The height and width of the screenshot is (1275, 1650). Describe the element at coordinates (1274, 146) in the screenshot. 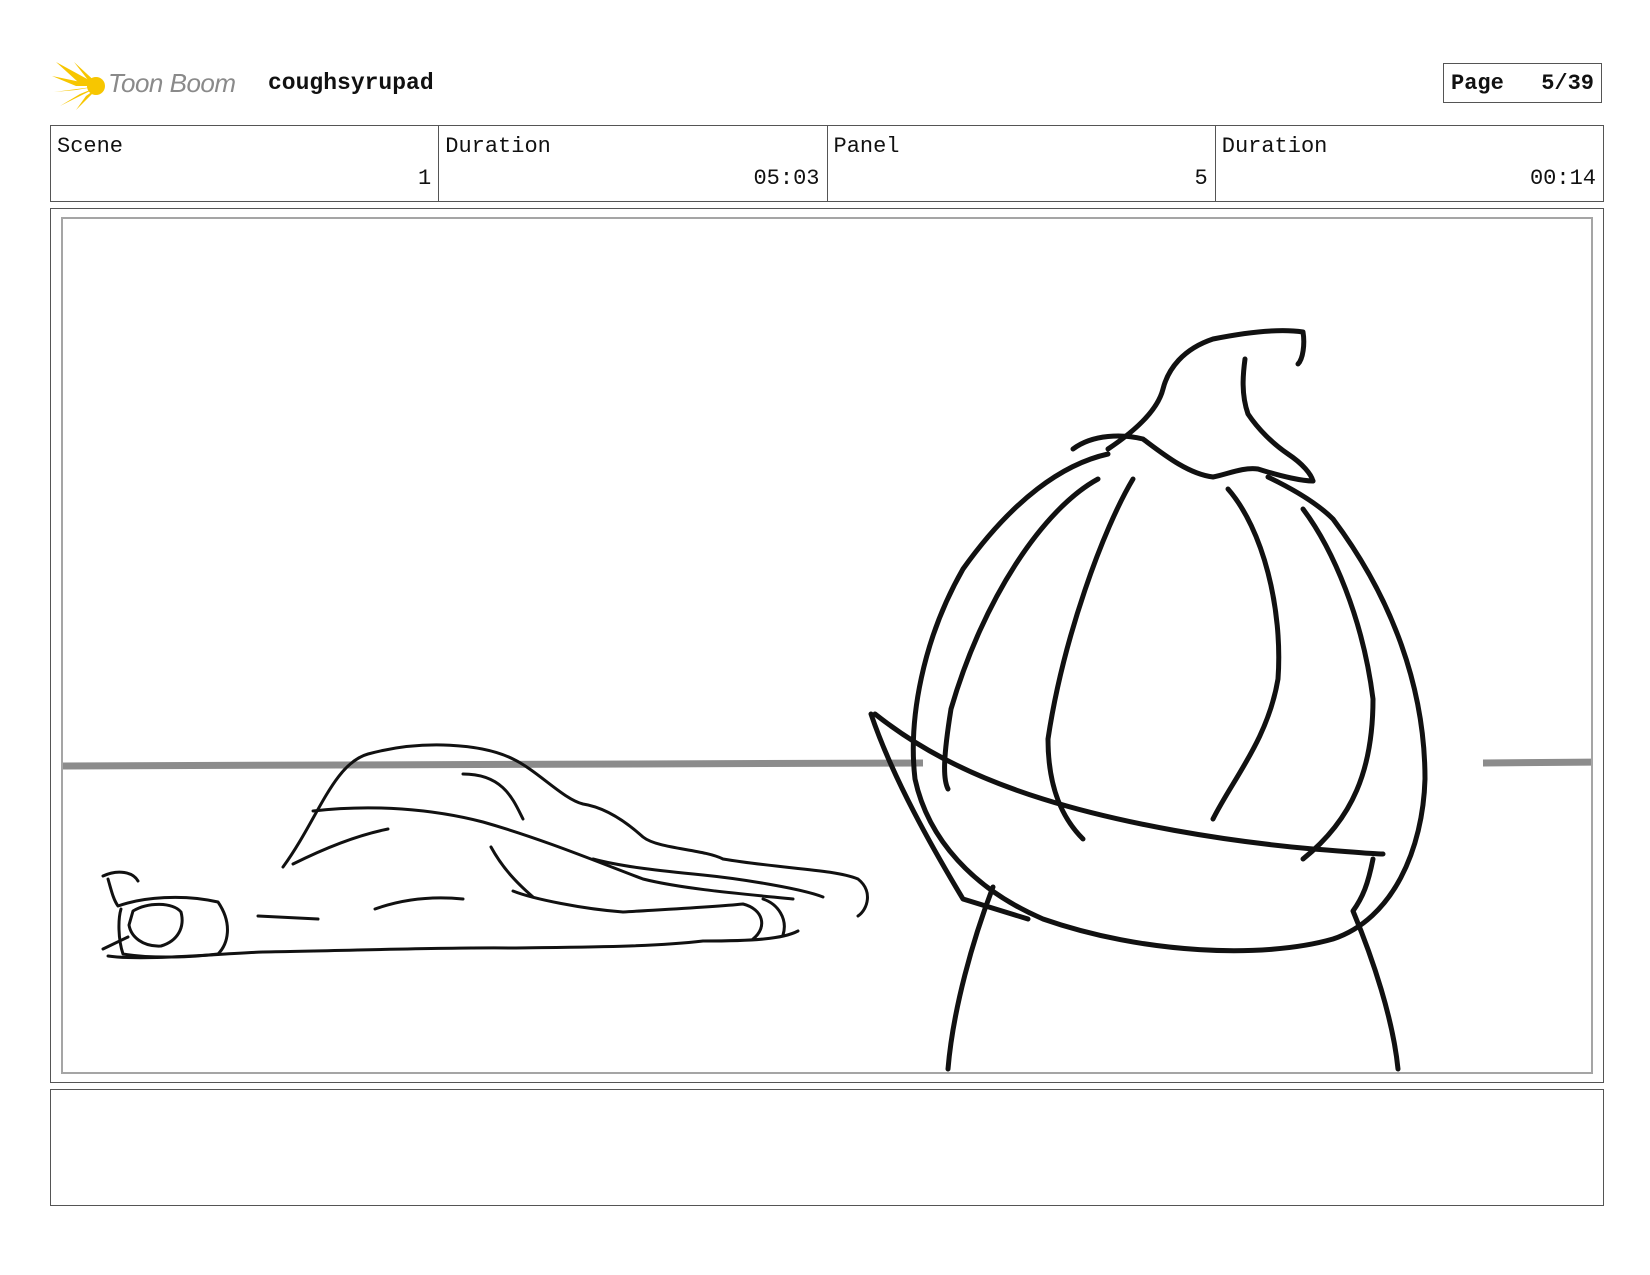

I see `panel-duration-label: Duration` at that location.